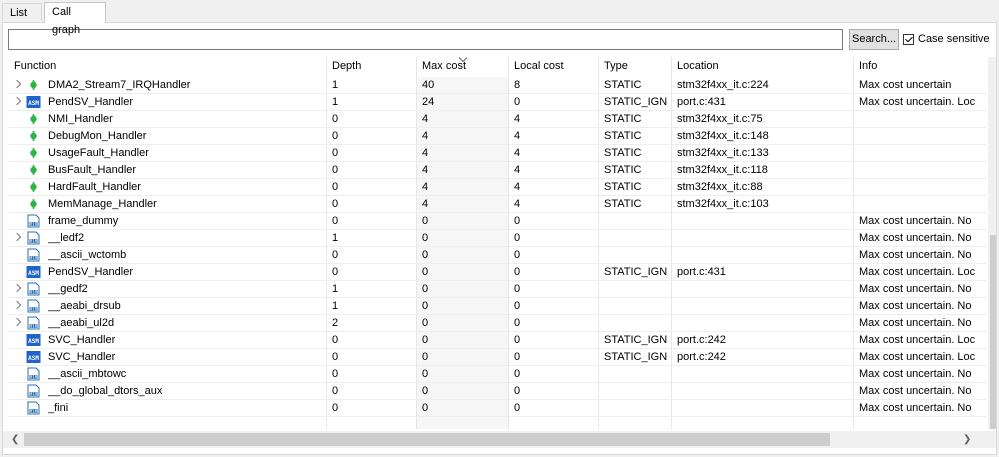 This screenshot has width=999, height=457. I want to click on search-input, so click(425, 39).